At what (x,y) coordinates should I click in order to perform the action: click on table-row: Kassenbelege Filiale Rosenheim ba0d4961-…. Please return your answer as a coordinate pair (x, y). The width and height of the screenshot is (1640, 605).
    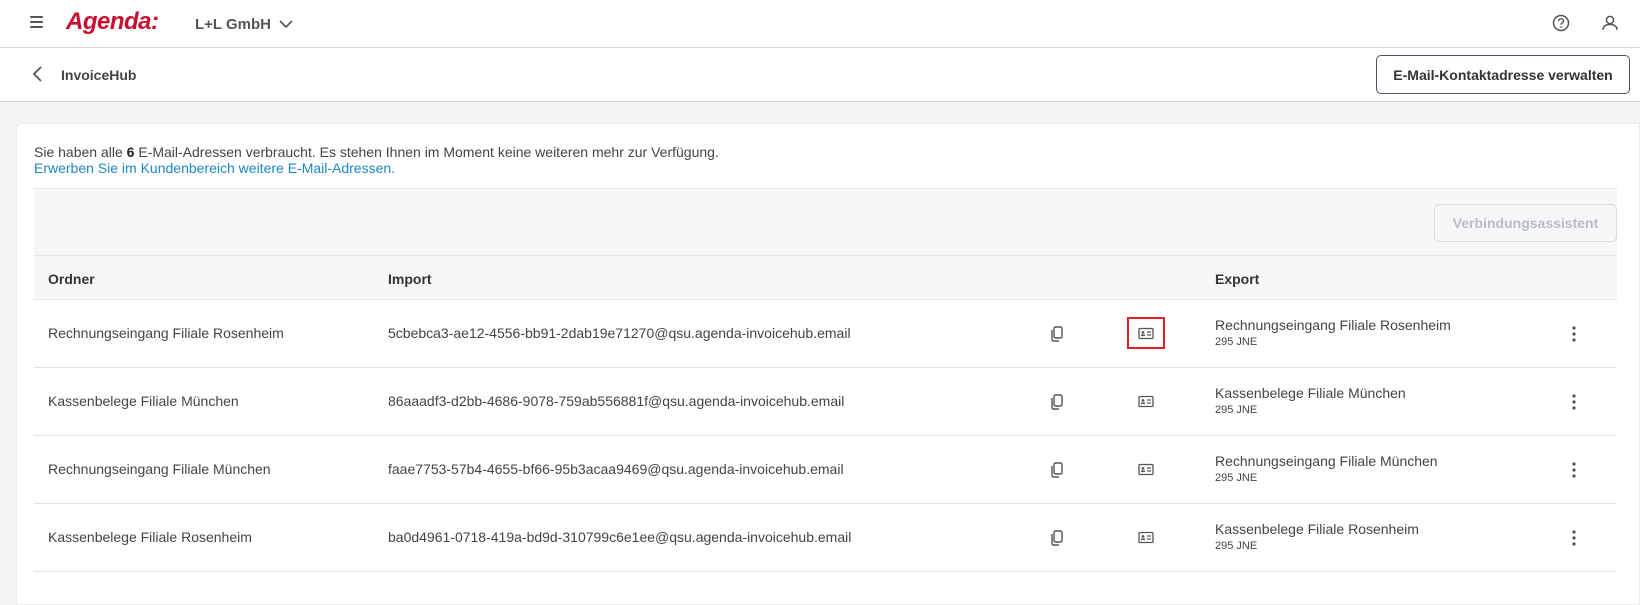
    Looking at the image, I should click on (825, 538).